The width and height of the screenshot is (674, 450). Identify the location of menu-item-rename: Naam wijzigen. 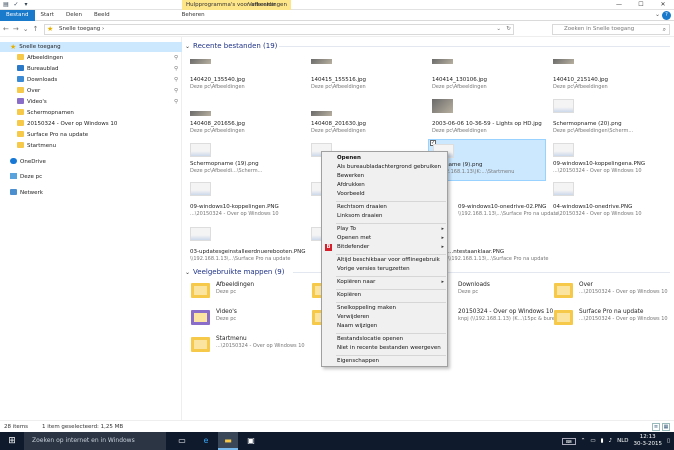
(385, 326).